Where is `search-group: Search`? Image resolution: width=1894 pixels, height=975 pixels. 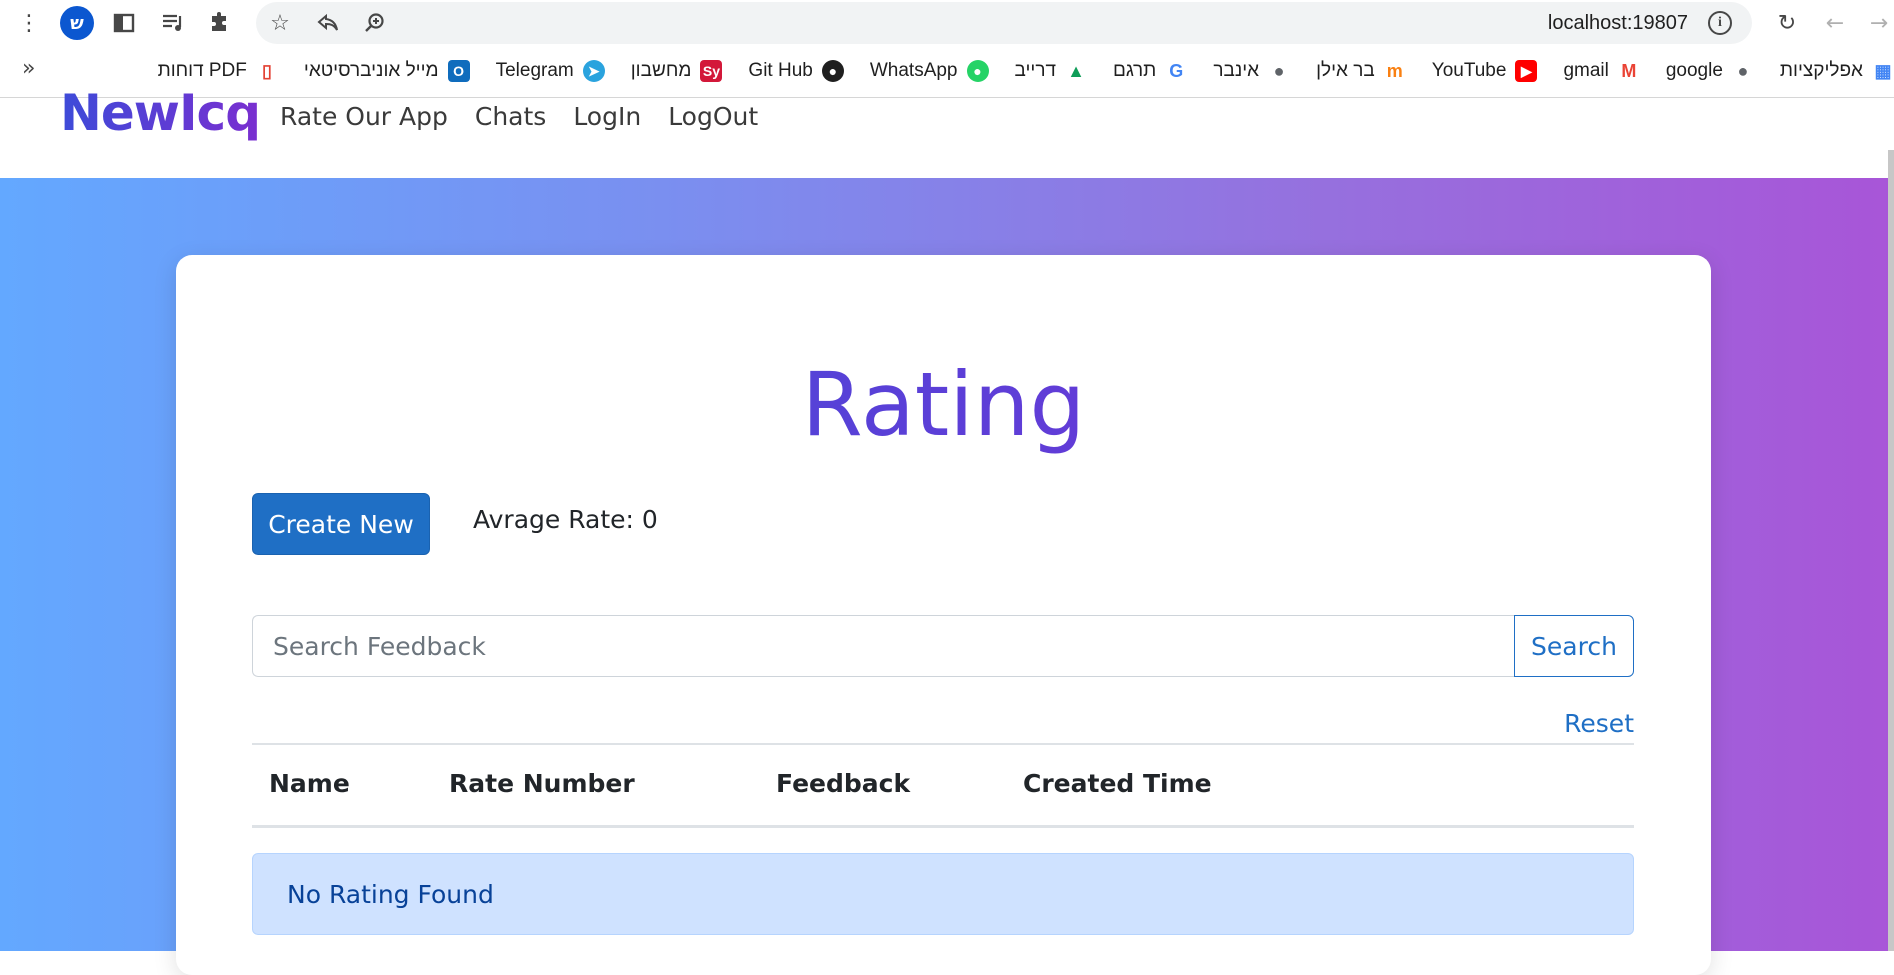 search-group: Search is located at coordinates (943, 646).